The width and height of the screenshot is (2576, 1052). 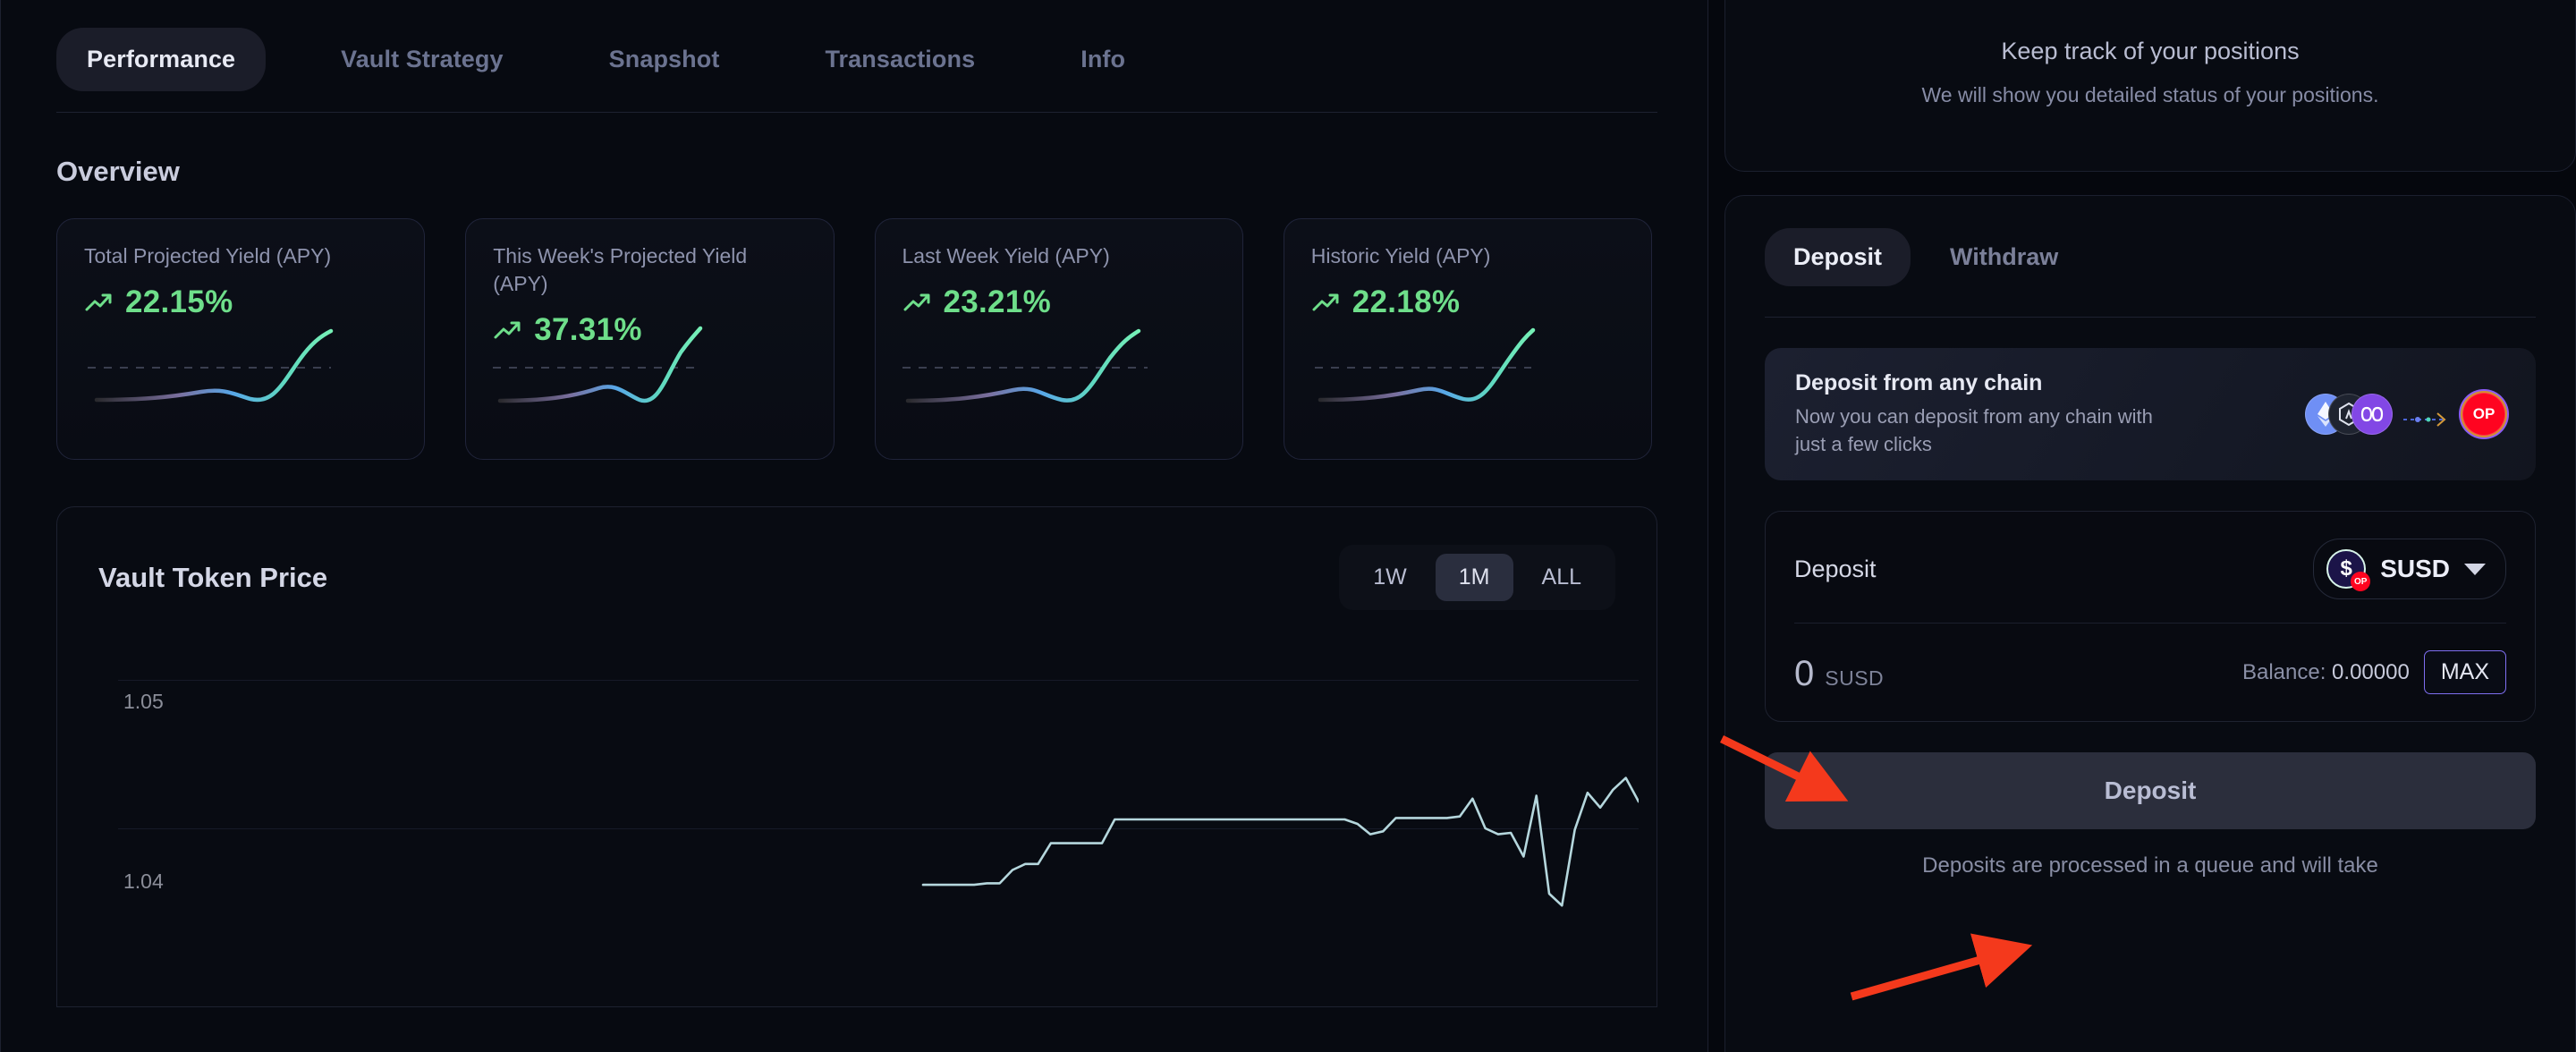 I want to click on stat-card-last-week-yield: Last Week Yield (APY) 23.21%, so click(x=1058, y=339).